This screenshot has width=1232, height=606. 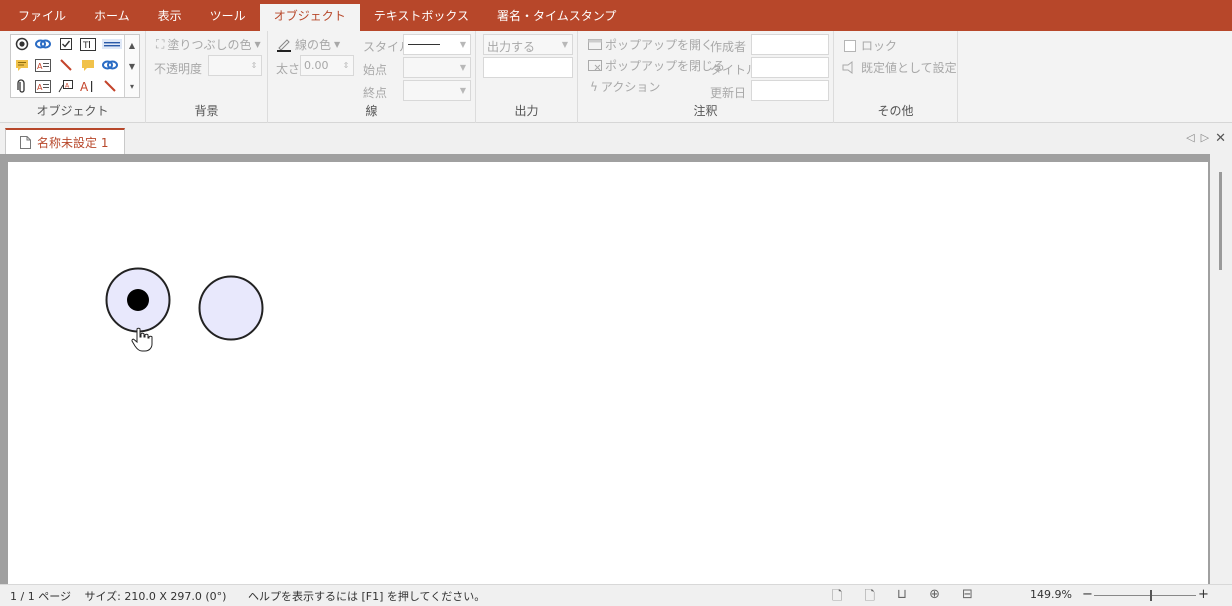 What do you see at coordinates (22, 86) in the screenshot?
I see `attachment-icon` at bounding box center [22, 86].